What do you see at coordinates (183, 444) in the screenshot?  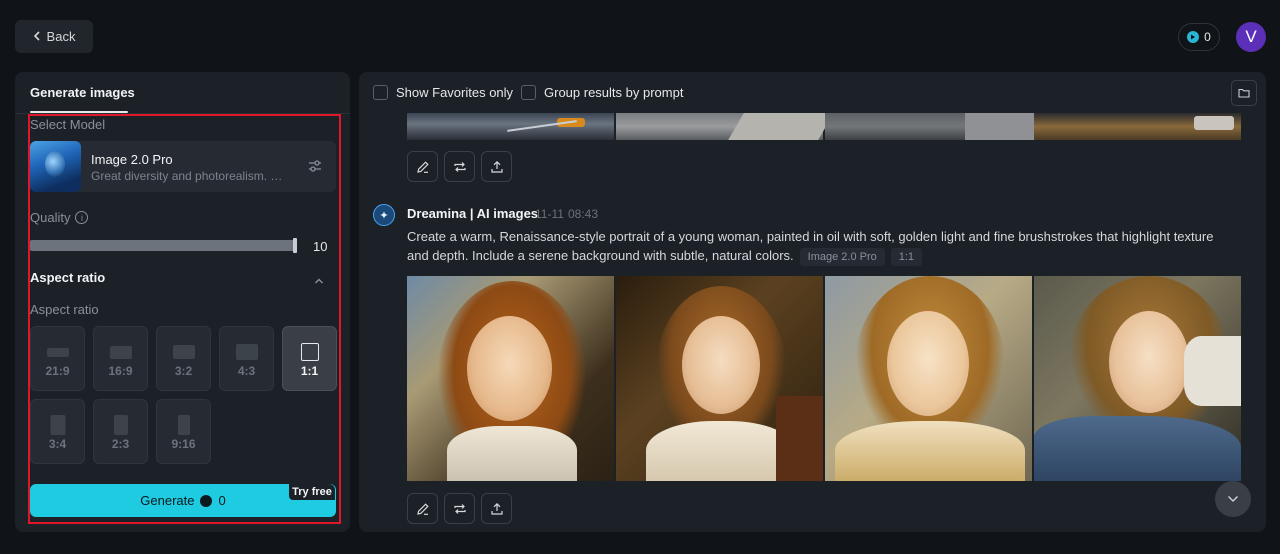 I see `aspect-ratio-label: 9:16` at bounding box center [183, 444].